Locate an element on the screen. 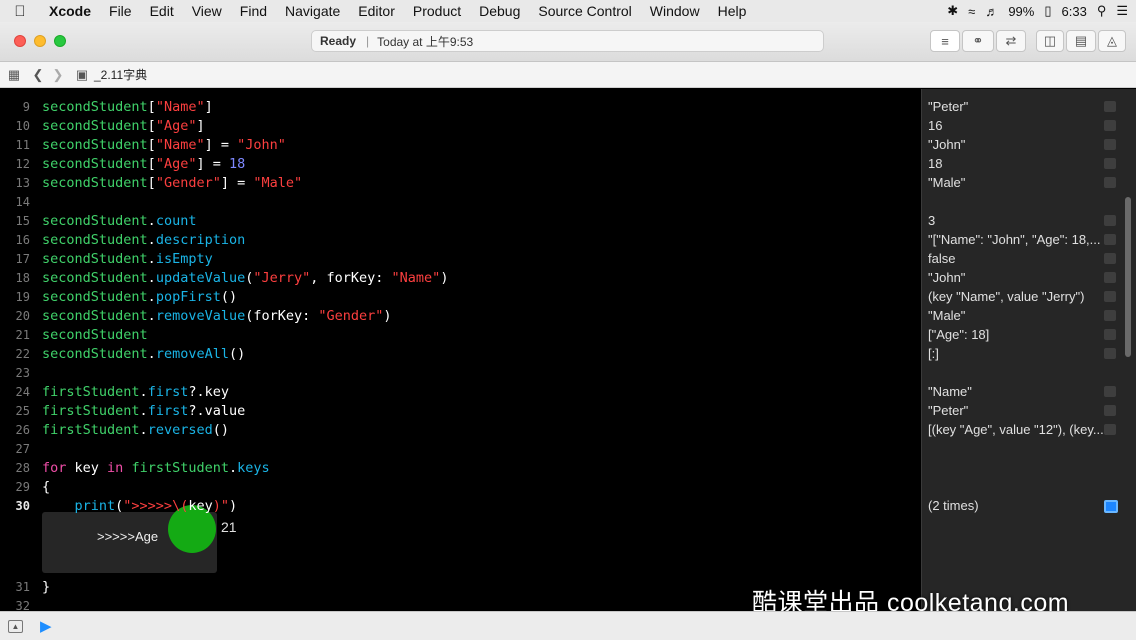 The width and height of the screenshot is (1136, 640). menu-edit: Edit is located at coordinates (162, 11).